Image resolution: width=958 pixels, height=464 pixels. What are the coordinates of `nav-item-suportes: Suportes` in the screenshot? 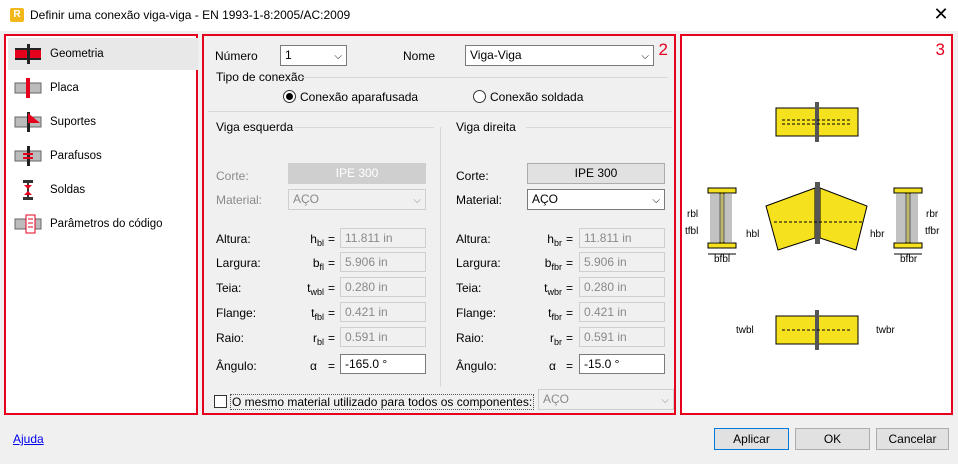 It's located at (103, 122).